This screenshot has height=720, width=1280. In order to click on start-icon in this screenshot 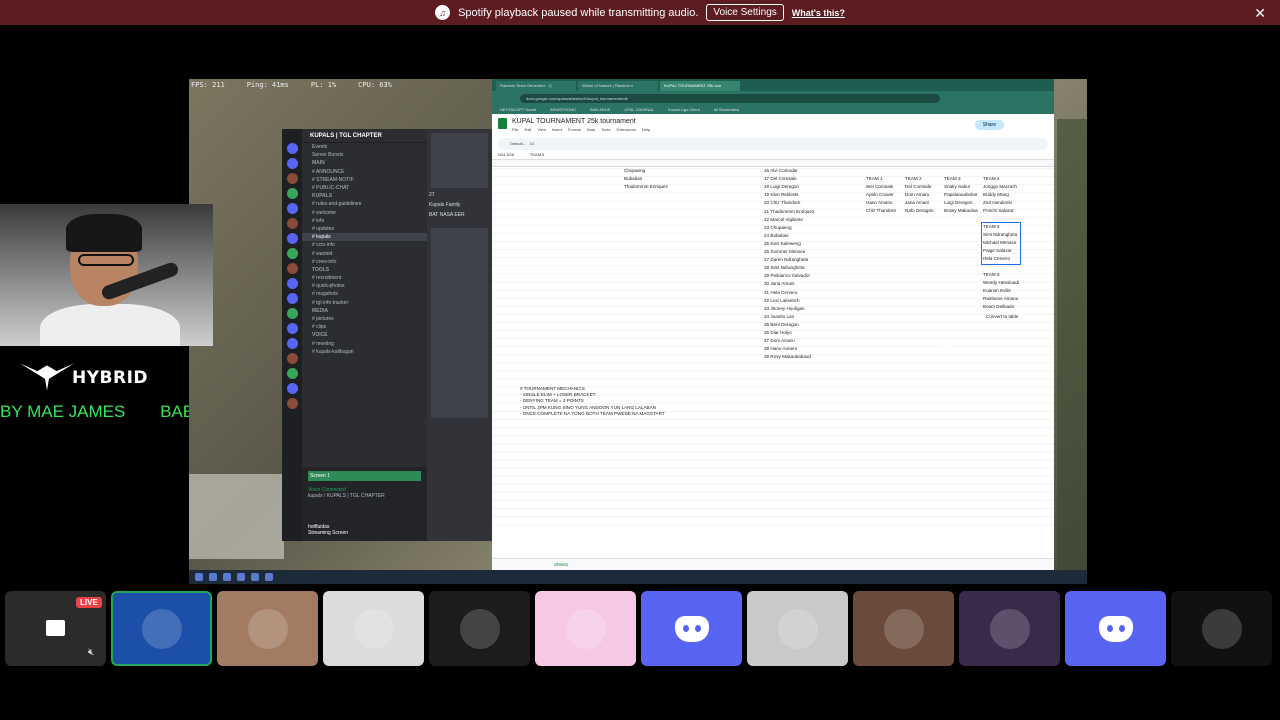, I will do `click(199, 577)`.